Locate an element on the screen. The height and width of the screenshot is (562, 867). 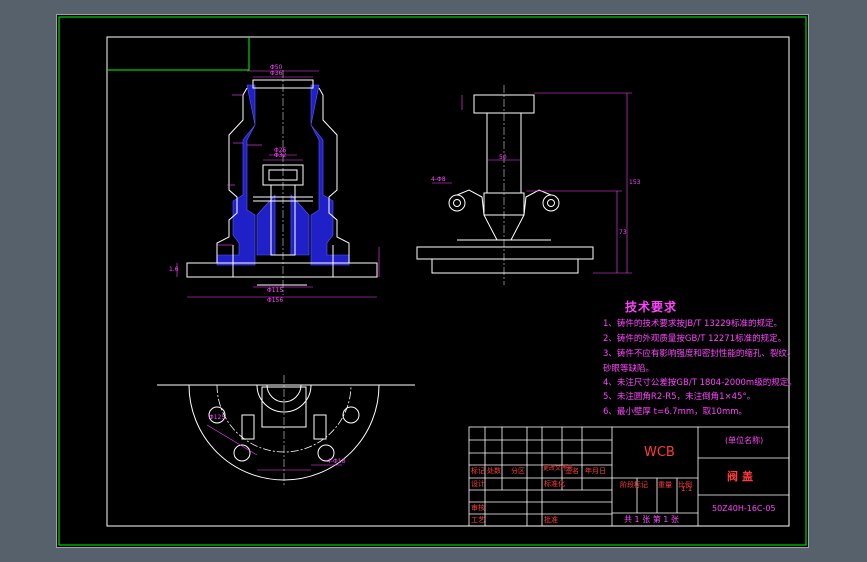
zone-header: 分区 is located at coordinates (518, 471).